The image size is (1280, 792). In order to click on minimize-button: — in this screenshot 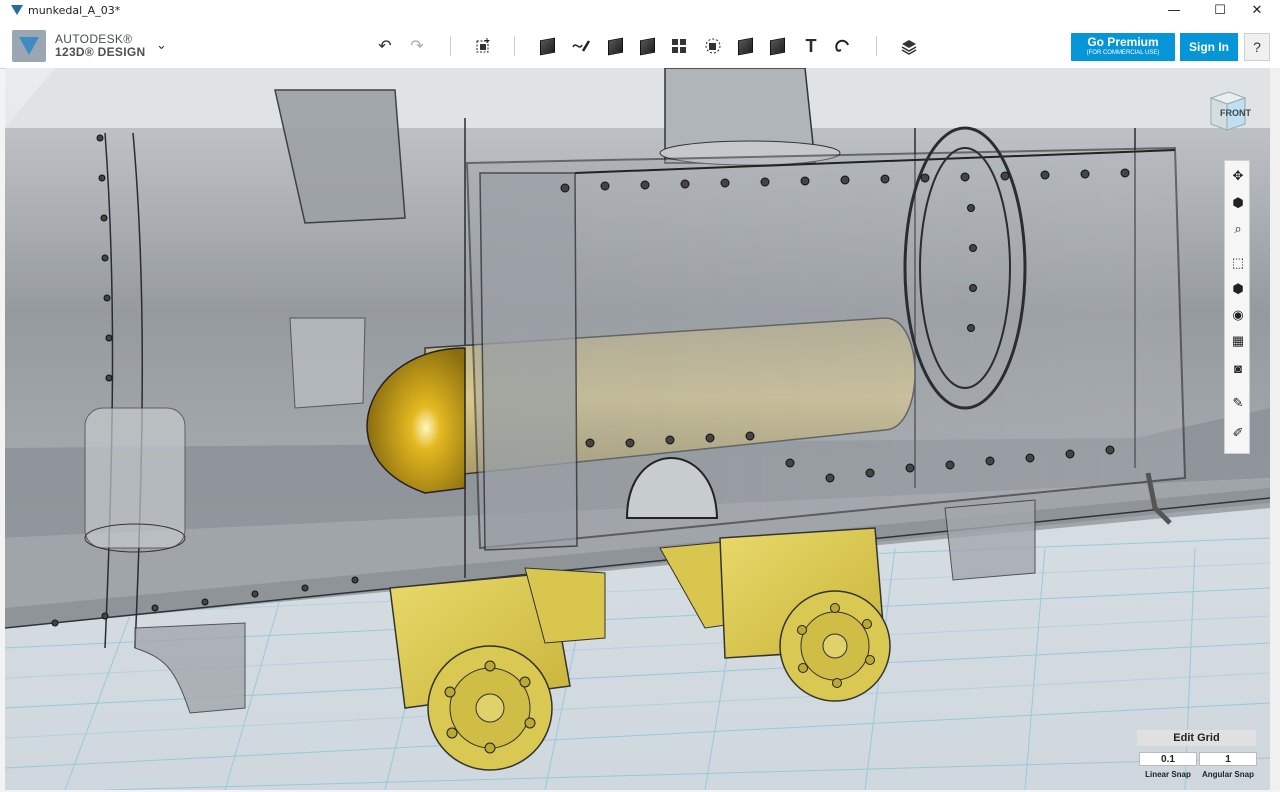, I will do `click(1174, 11)`.